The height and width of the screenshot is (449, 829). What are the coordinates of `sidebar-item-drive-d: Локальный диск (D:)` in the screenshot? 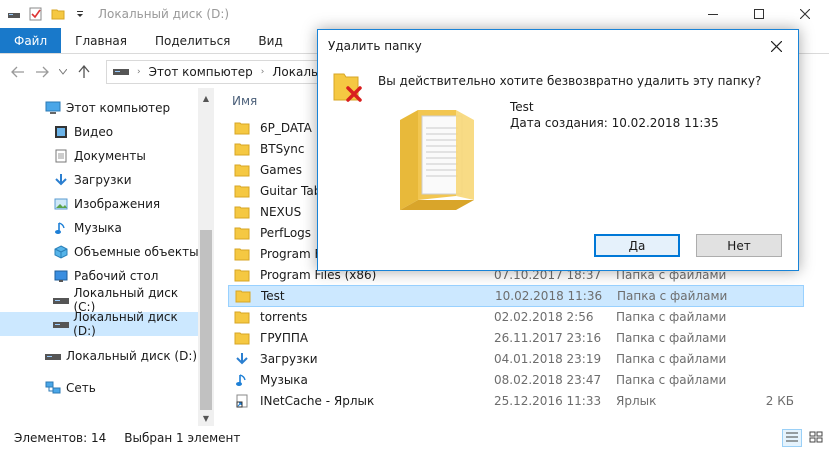 It's located at (99, 324).